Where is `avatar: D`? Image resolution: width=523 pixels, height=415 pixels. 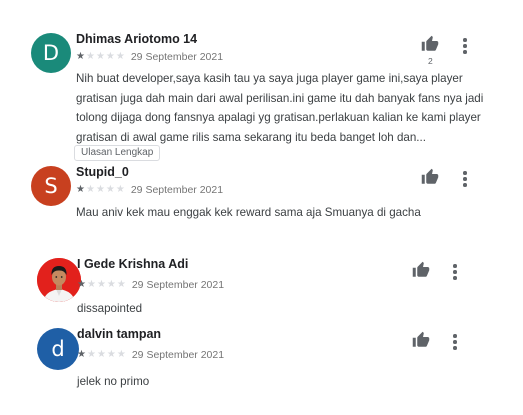
avatar: D is located at coordinates (51, 53).